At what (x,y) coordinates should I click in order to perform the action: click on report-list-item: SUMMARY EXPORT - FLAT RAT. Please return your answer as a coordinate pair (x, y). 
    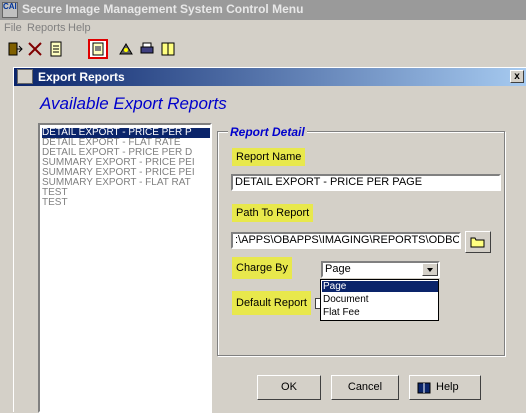
    Looking at the image, I should click on (126, 183).